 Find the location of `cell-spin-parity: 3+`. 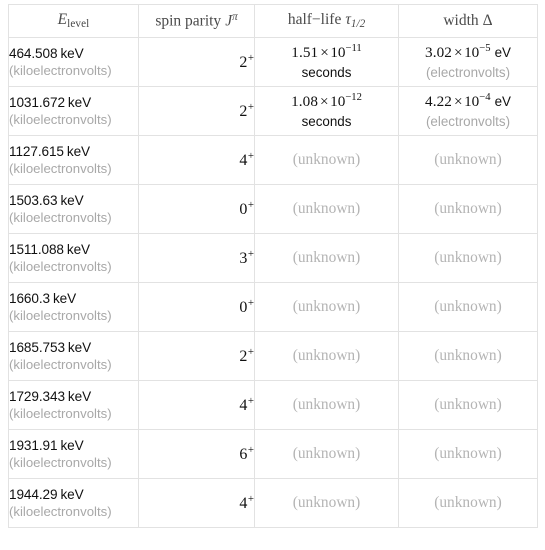

cell-spin-parity: 3+ is located at coordinates (196, 258).